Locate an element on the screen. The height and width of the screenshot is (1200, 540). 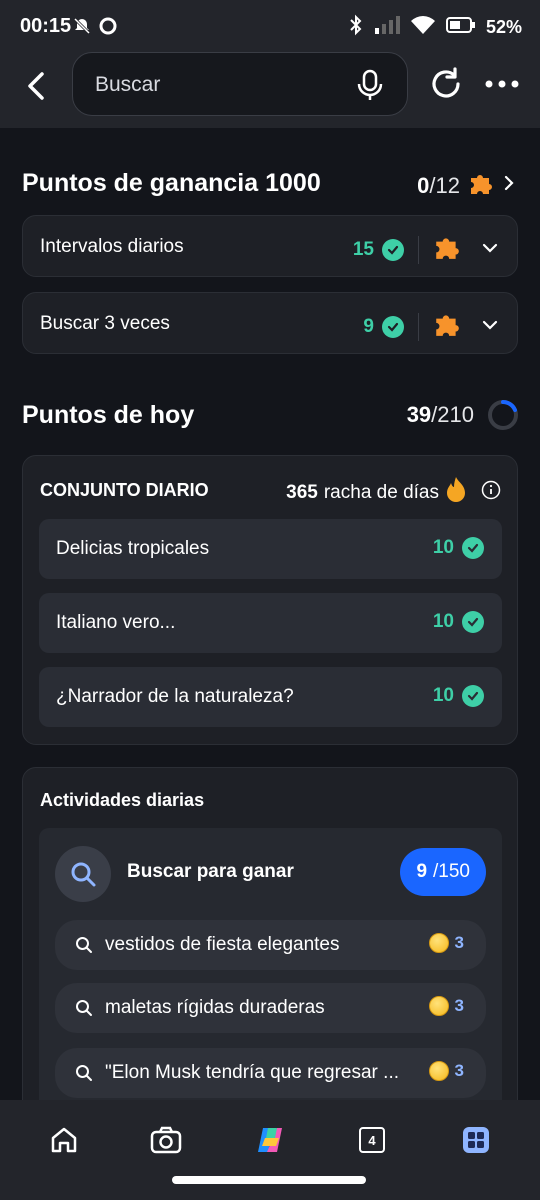
streak-count: 365 is located at coordinates (302, 492).